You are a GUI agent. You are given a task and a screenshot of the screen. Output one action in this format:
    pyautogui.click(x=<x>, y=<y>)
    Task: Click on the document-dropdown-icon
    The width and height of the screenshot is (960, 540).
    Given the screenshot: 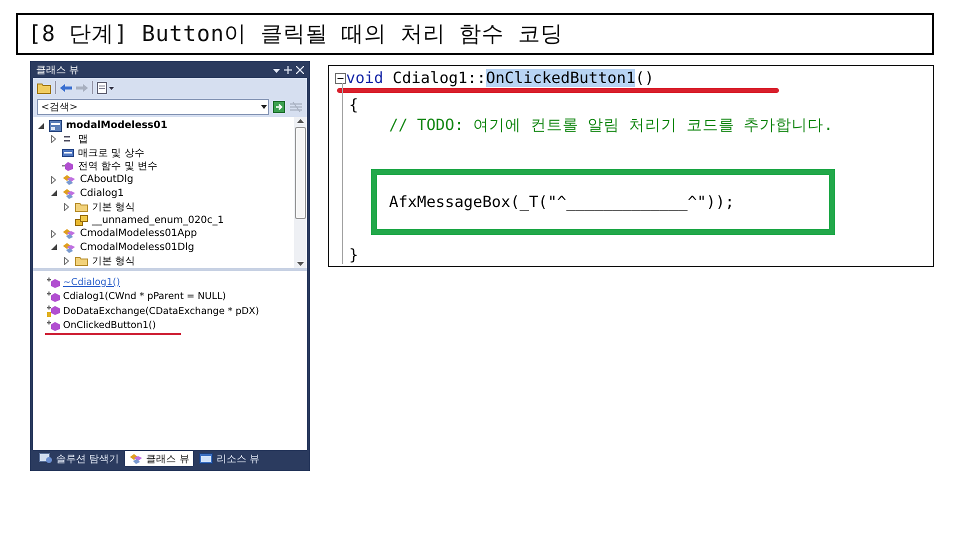 What is the action you would take?
    pyautogui.click(x=106, y=88)
    